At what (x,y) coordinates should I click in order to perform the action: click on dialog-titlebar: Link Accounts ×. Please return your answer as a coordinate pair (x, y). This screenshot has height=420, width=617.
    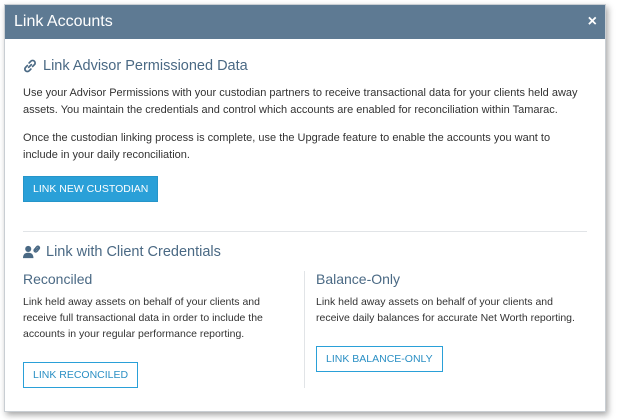
    Looking at the image, I should click on (305, 22).